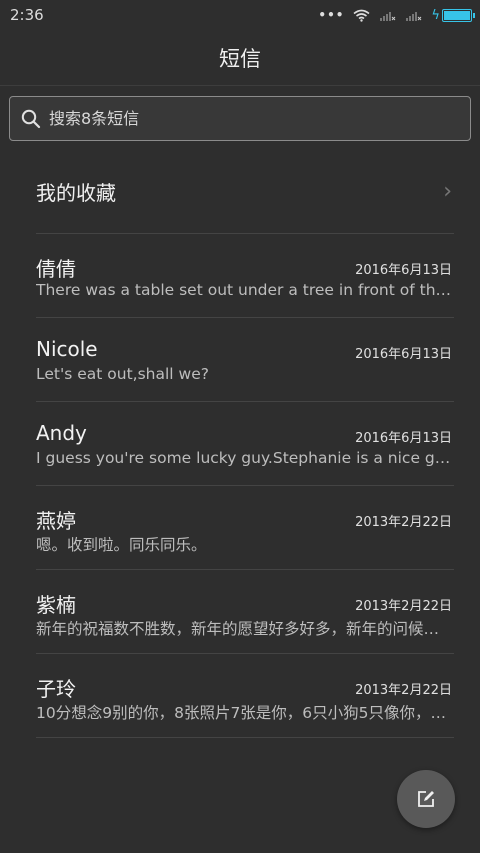 This screenshot has height=853, width=480. Describe the element at coordinates (27, 15) in the screenshot. I see `status-time: 2:36` at that location.